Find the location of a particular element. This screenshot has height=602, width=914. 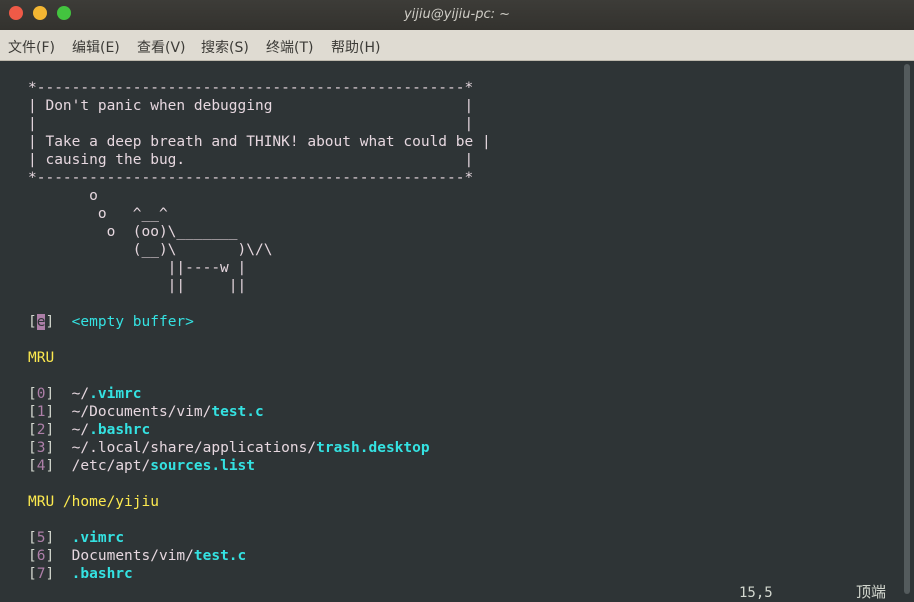

cursor-position: 15,5 is located at coordinates (756, 593).